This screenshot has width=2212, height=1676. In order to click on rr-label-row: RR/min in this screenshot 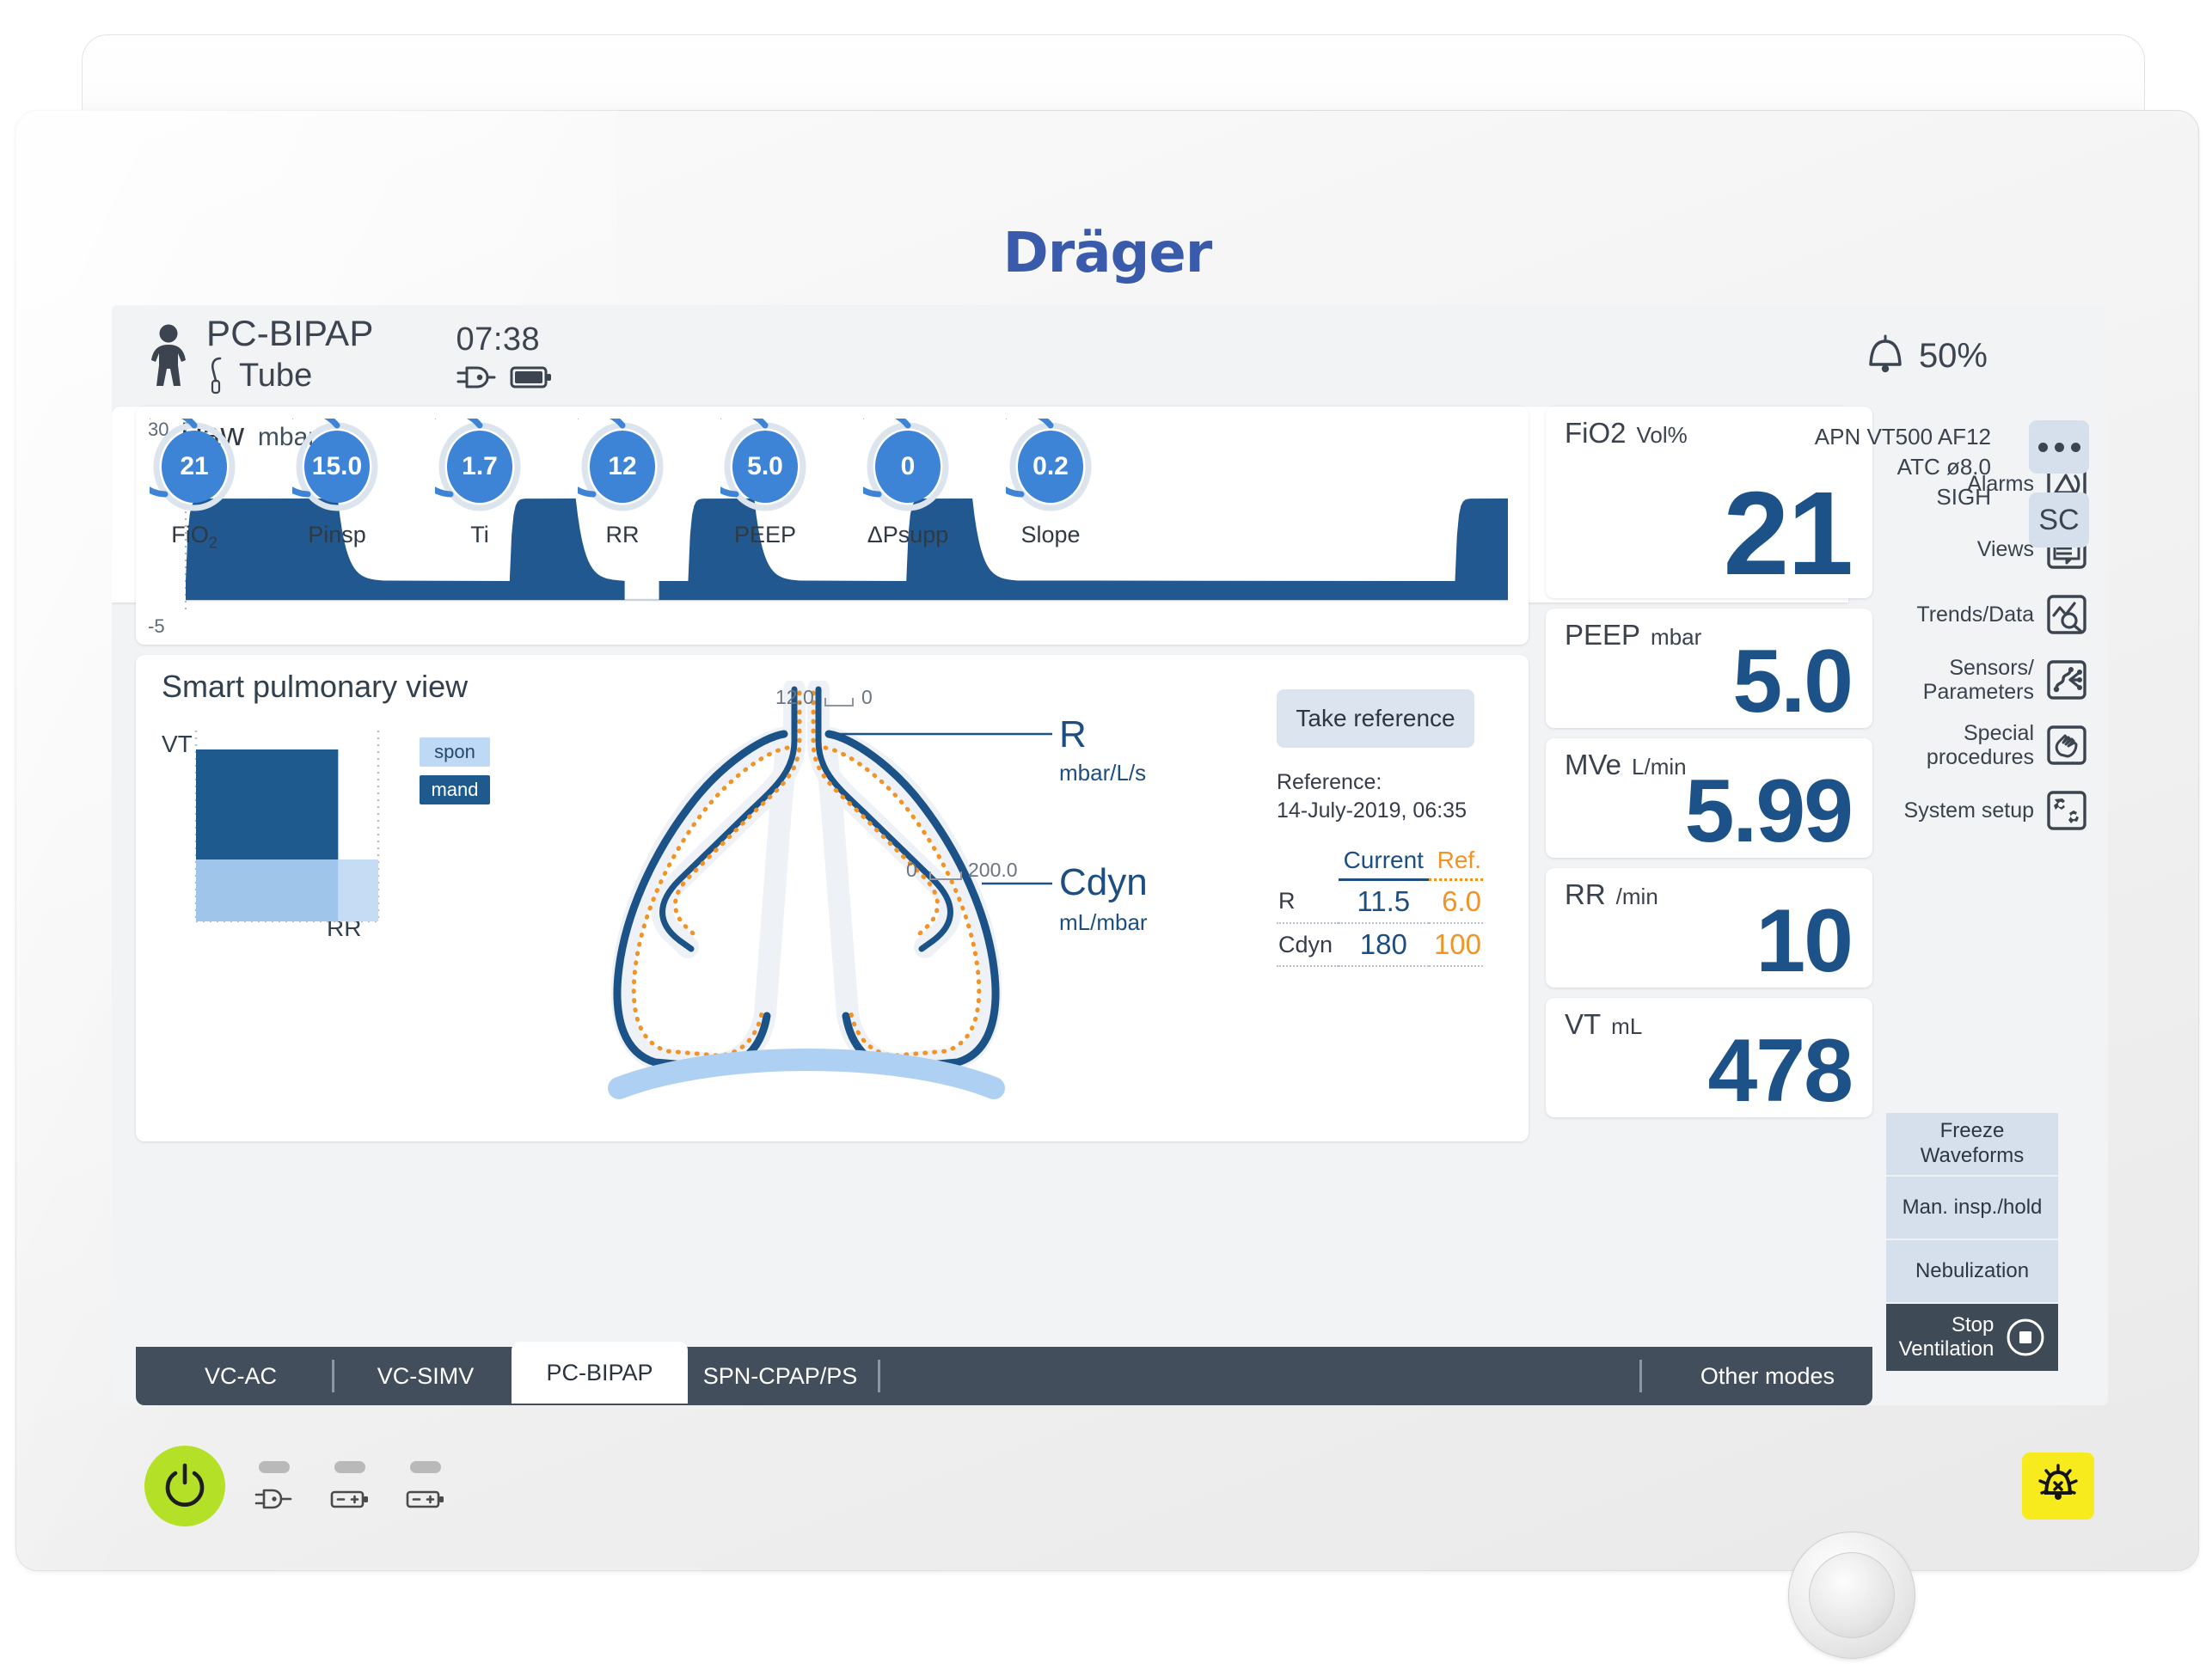, I will do `click(1611, 894)`.